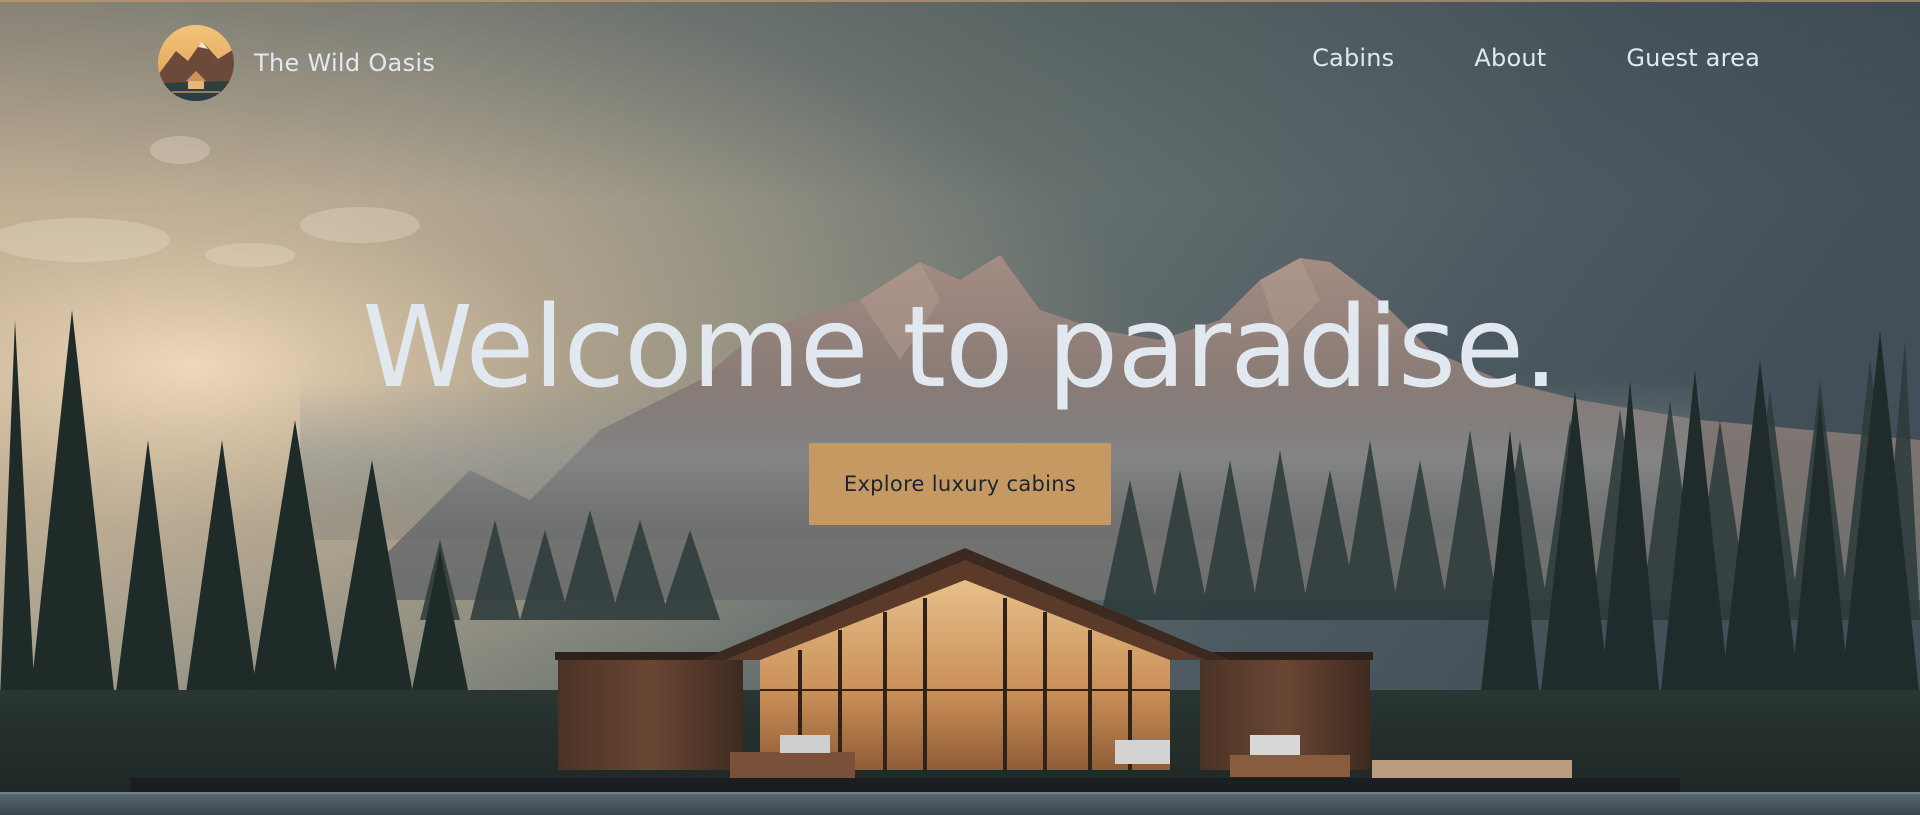 Image resolution: width=1920 pixels, height=815 pixels. Describe the element at coordinates (1510, 58) in the screenshot. I see `nav-link-about: About` at that location.